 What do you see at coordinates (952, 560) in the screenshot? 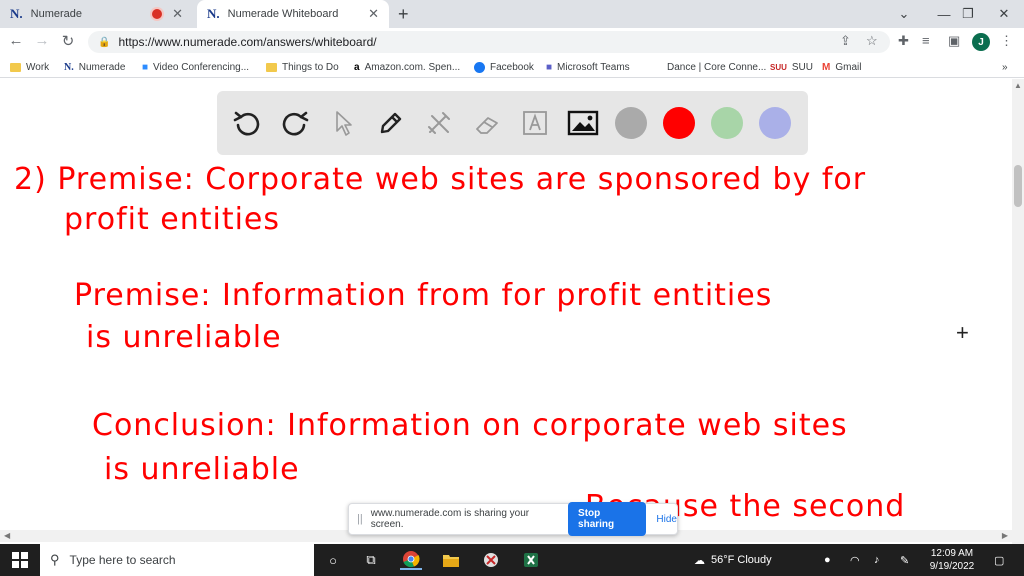
I see `system-clock: 12:09 AM 9/19/2022` at bounding box center [952, 560].